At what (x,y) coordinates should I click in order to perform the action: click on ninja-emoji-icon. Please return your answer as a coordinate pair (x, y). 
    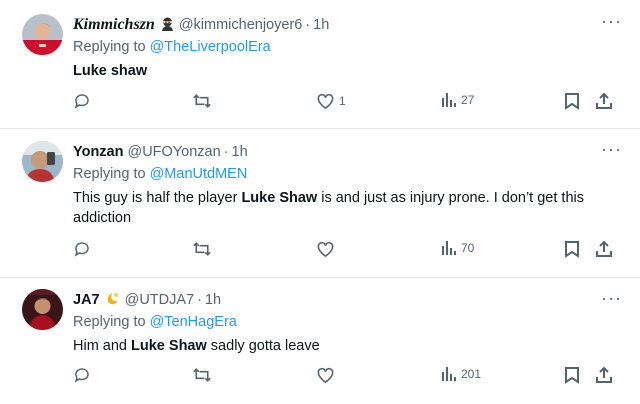
    Looking at the image, I should click on (167, 25).